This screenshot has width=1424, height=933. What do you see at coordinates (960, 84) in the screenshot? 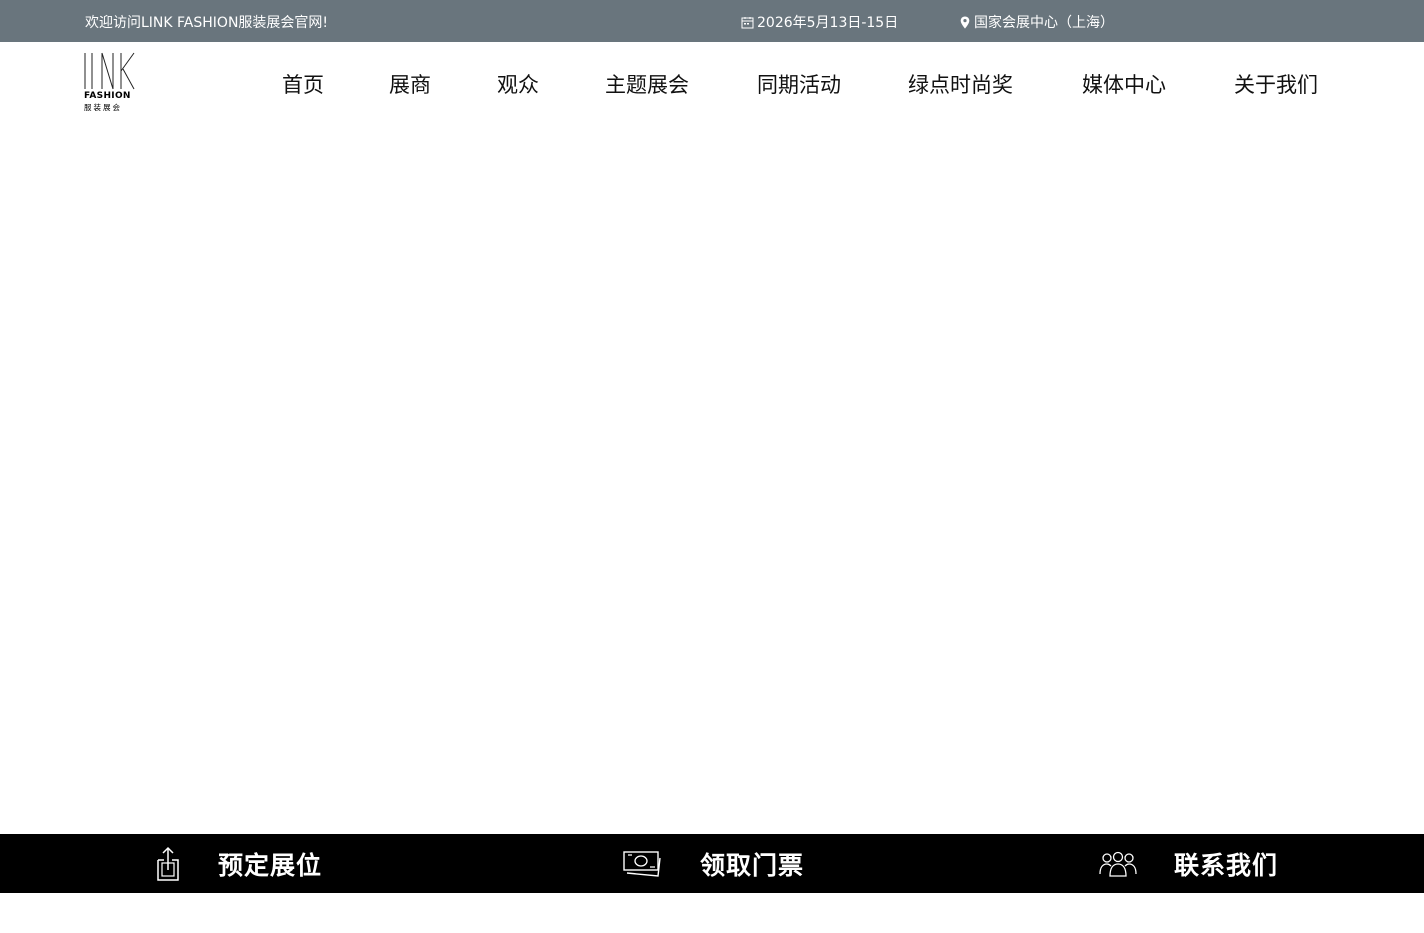
I see `nav-item-green-award: 绿点时尚奖` at bounding box center [960, 84].